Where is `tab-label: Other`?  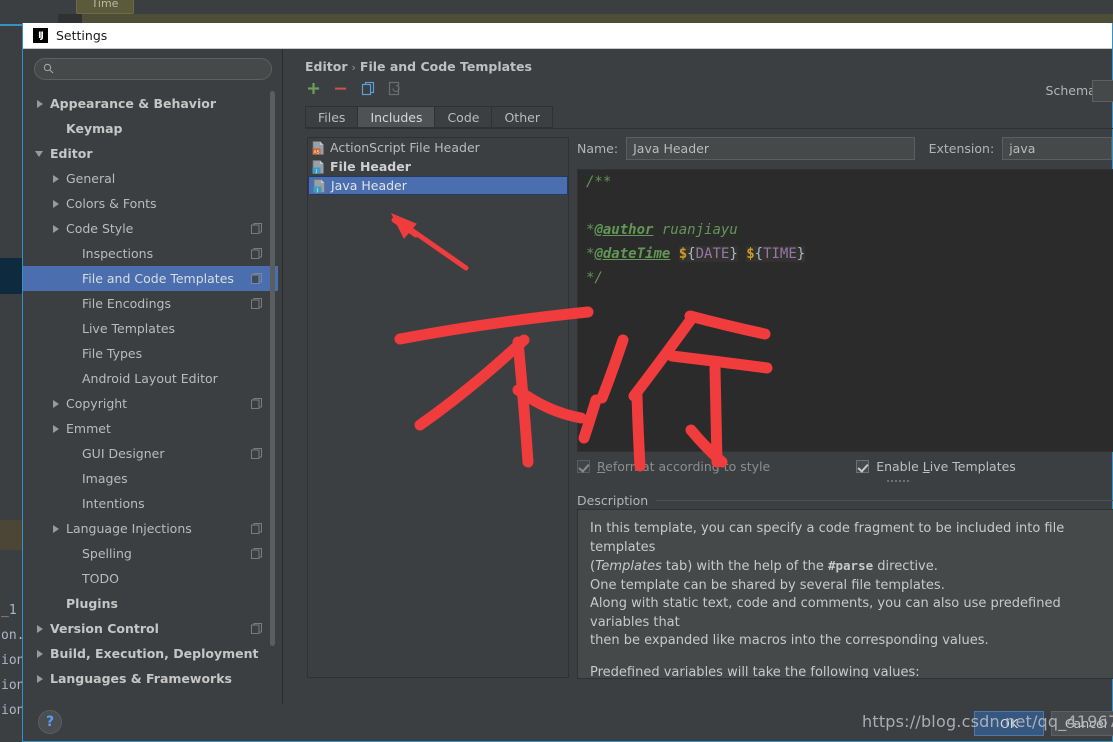 tab-label: Other is located at coordinates (522, 117).